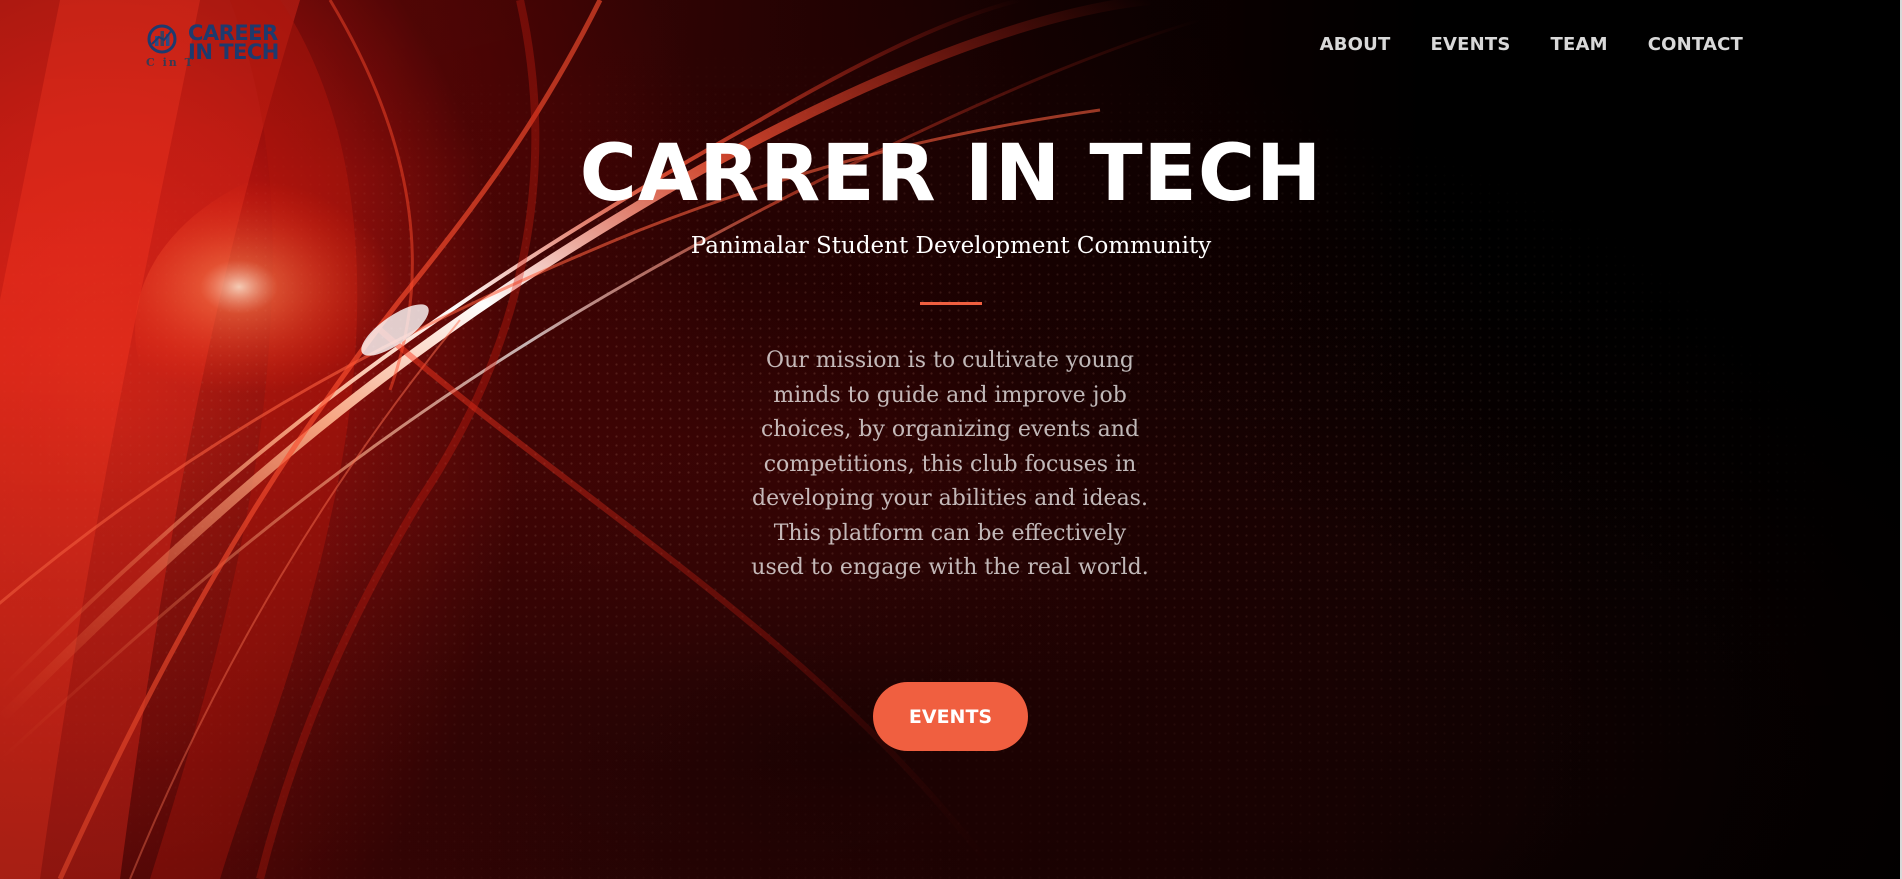 The height and width of the screenshot is (879, 1902). What do you see at coordinates (170, 62) in the screenshot?
I see `brand-monogram: C in T` at bounding box center [170, 62].